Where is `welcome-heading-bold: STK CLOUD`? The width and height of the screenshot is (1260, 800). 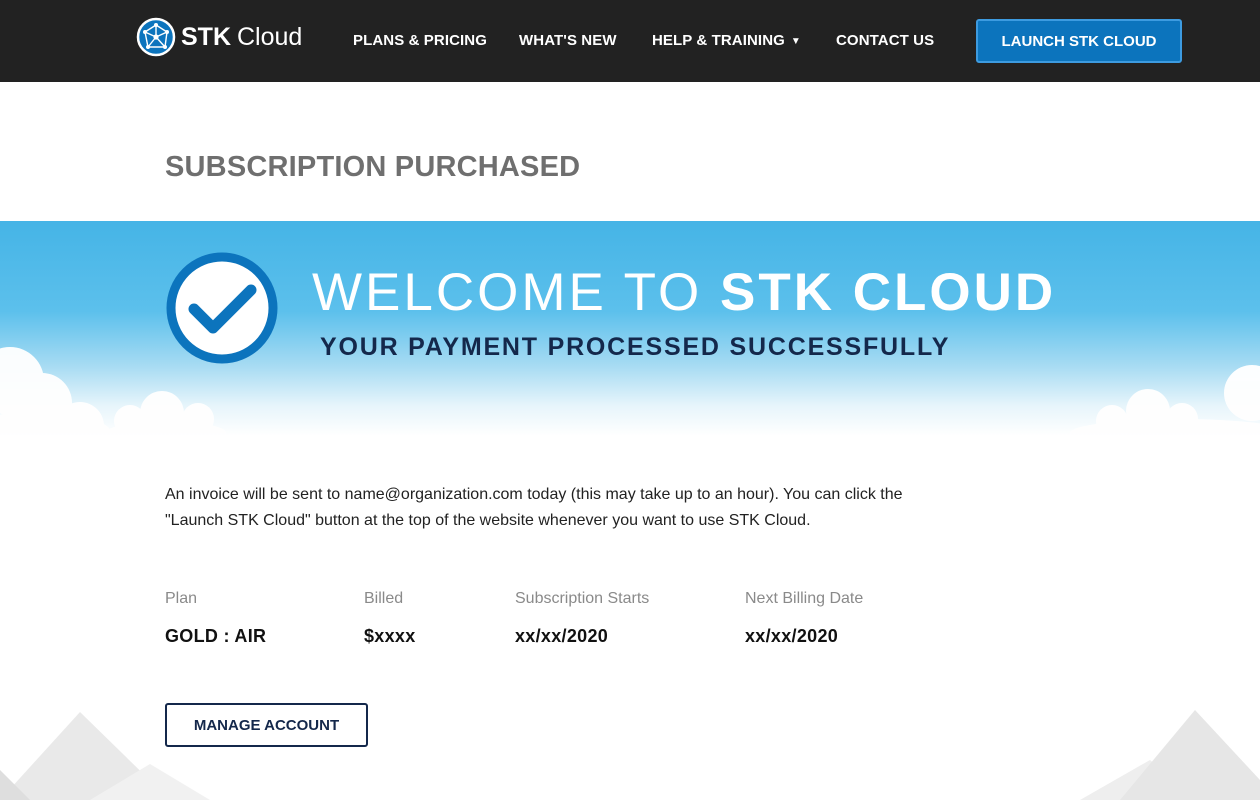
welcome-heading-bold: STK CLOUD is located at coordinates (888, 292).